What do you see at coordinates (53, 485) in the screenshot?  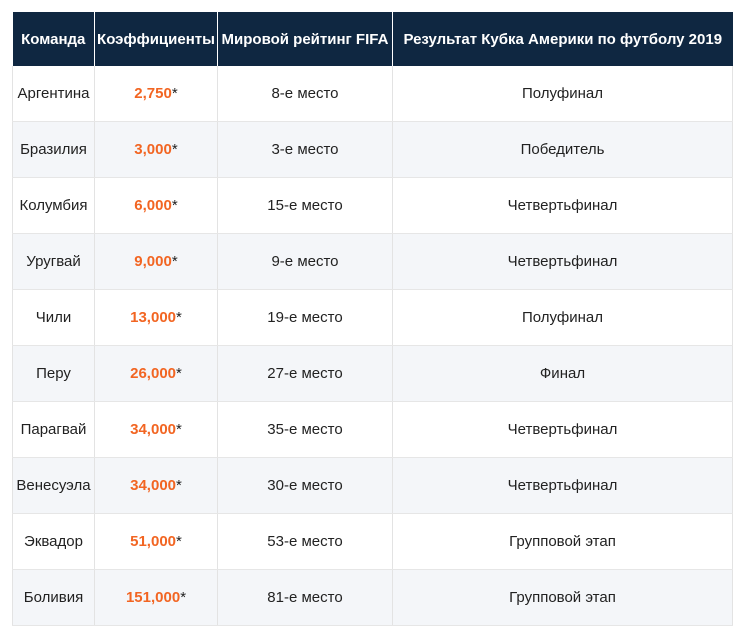 I see `team-cell: Венесуэла` at bounding box center [53, 485].